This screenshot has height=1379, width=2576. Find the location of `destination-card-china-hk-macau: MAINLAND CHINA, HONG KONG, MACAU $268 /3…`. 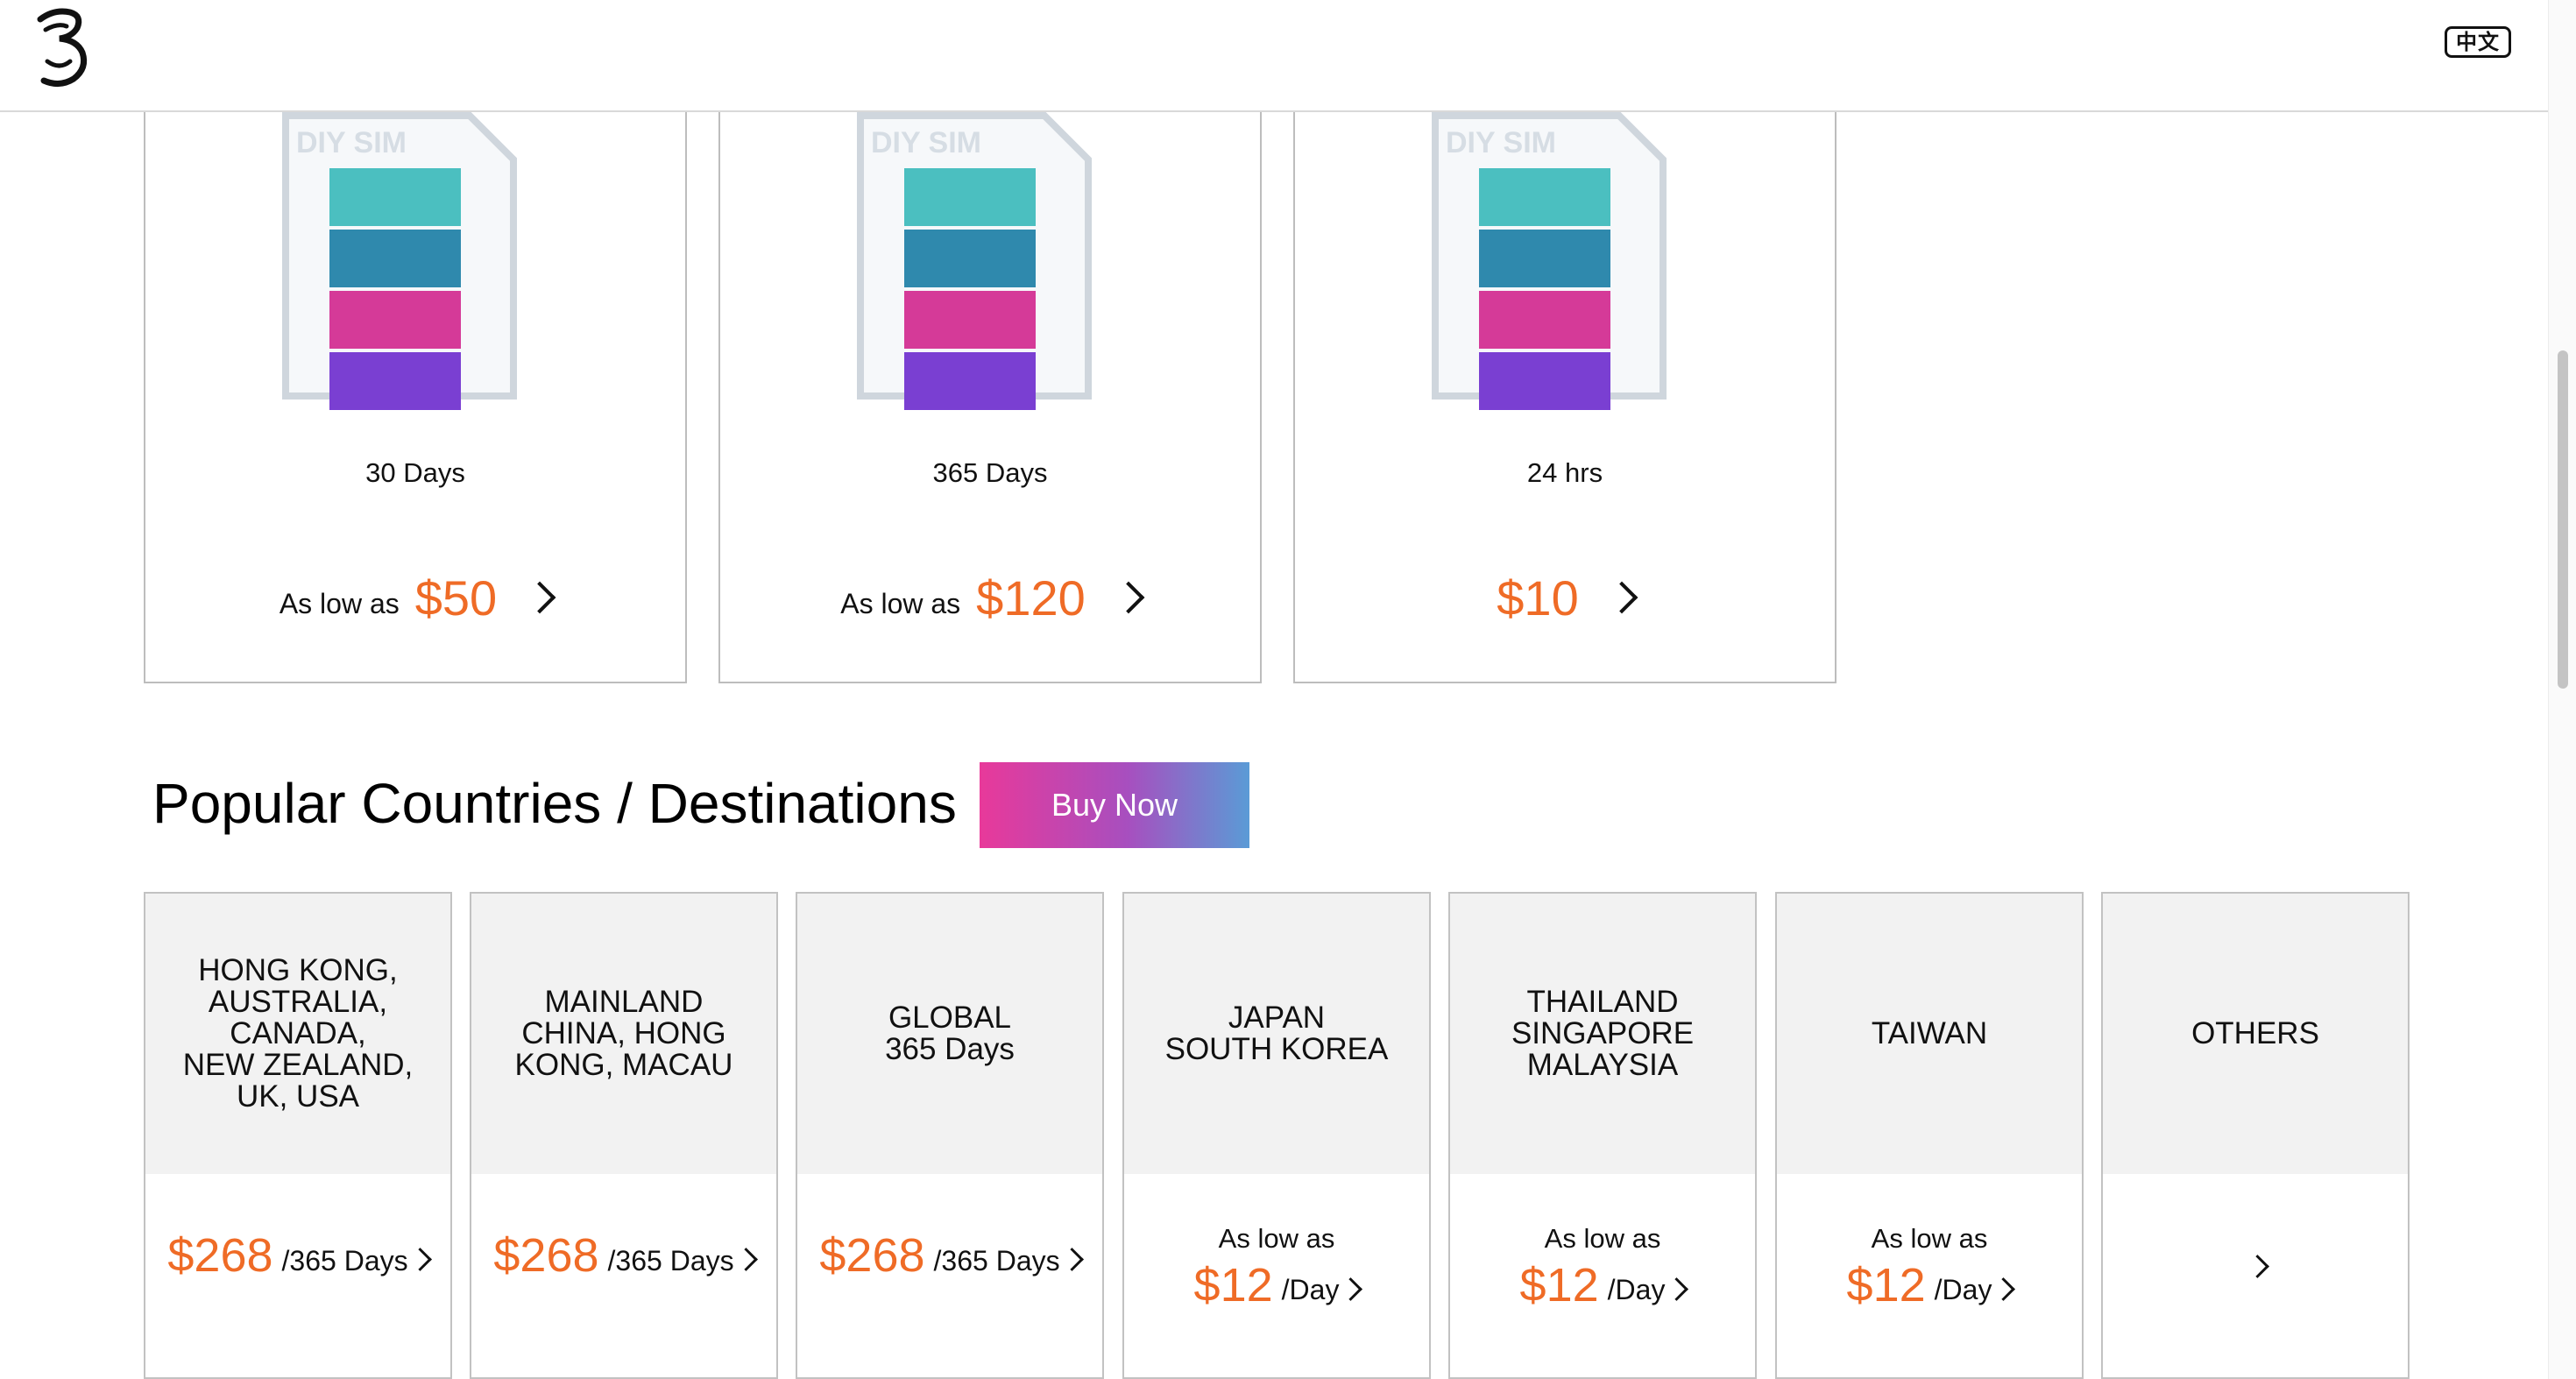

destination-card-china-hk-macau: MAINLAND CHINA, HONG KONG, MACAU $268 /3… is located at coordinates (624, 1135).